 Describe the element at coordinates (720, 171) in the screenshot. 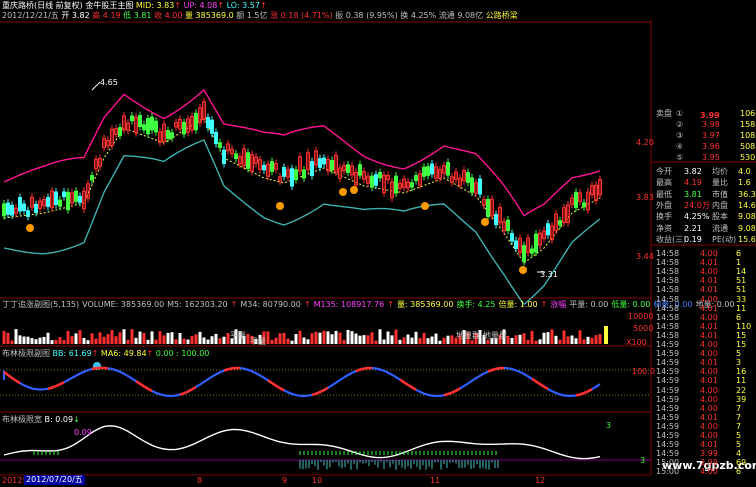

I see `stat-key: 均价` at that location.